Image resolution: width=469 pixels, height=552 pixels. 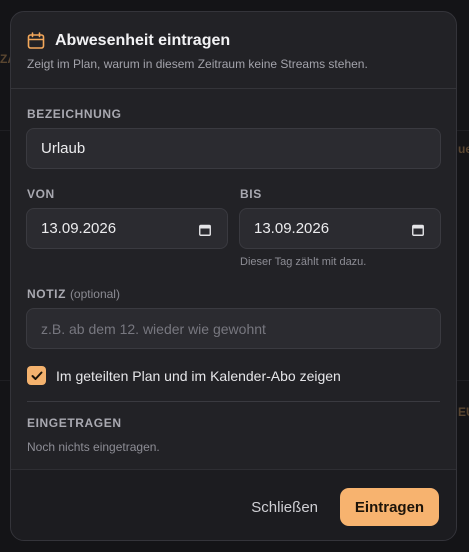 What do you see at coordinates (74, 423) in the screenshot?
I see `existing-label: EINGETRAGEN` at bounding box center [74, 423].